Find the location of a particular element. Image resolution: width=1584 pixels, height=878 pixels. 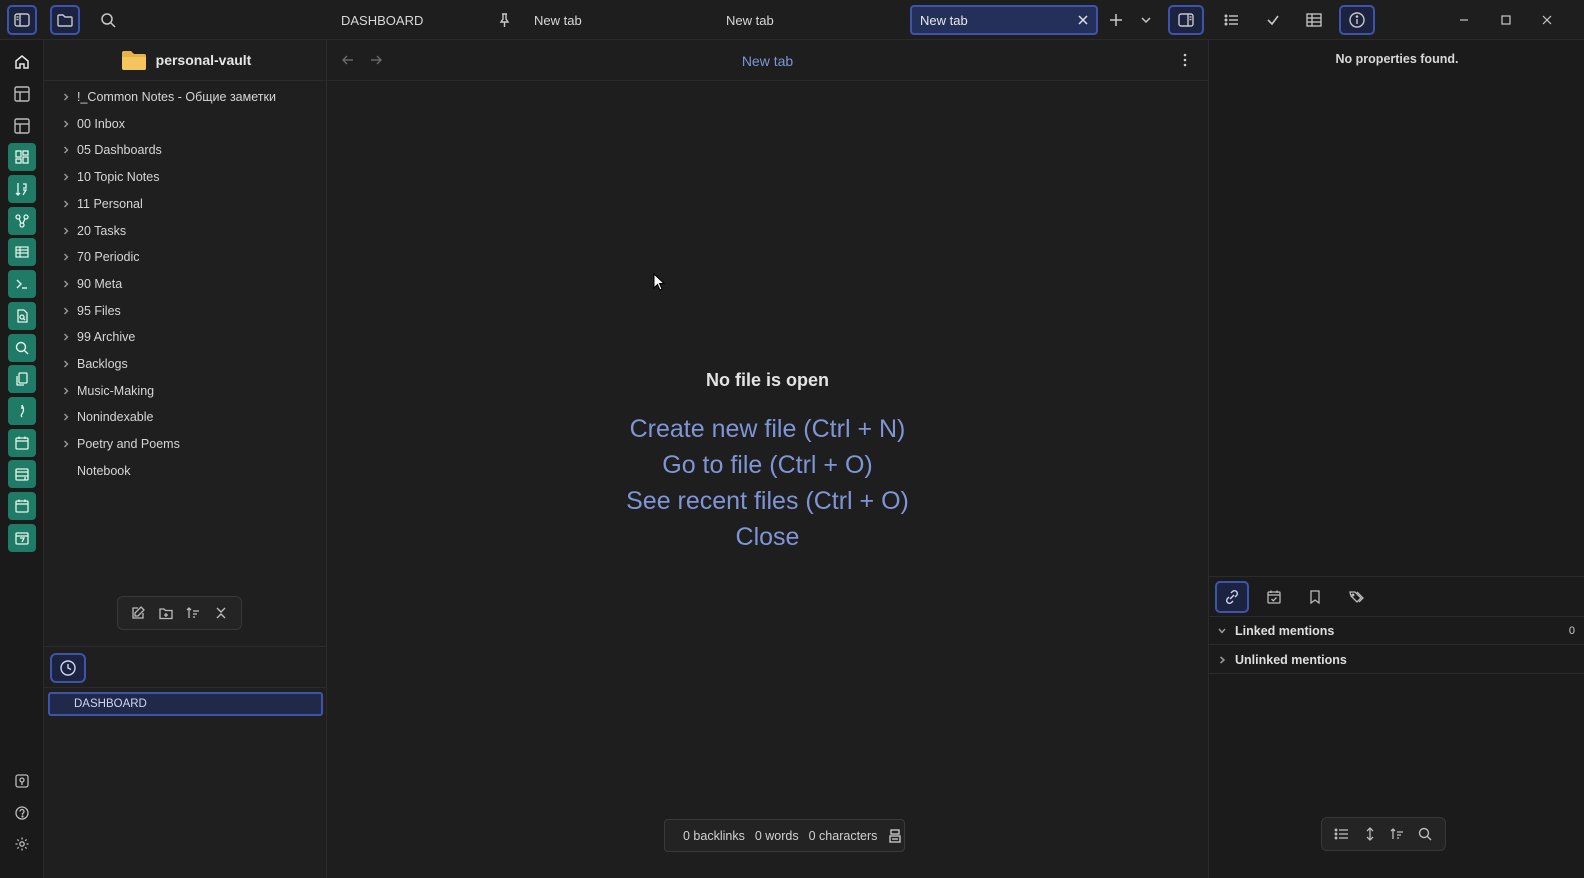

vault-switch-button is located at coordinates (22, 781).